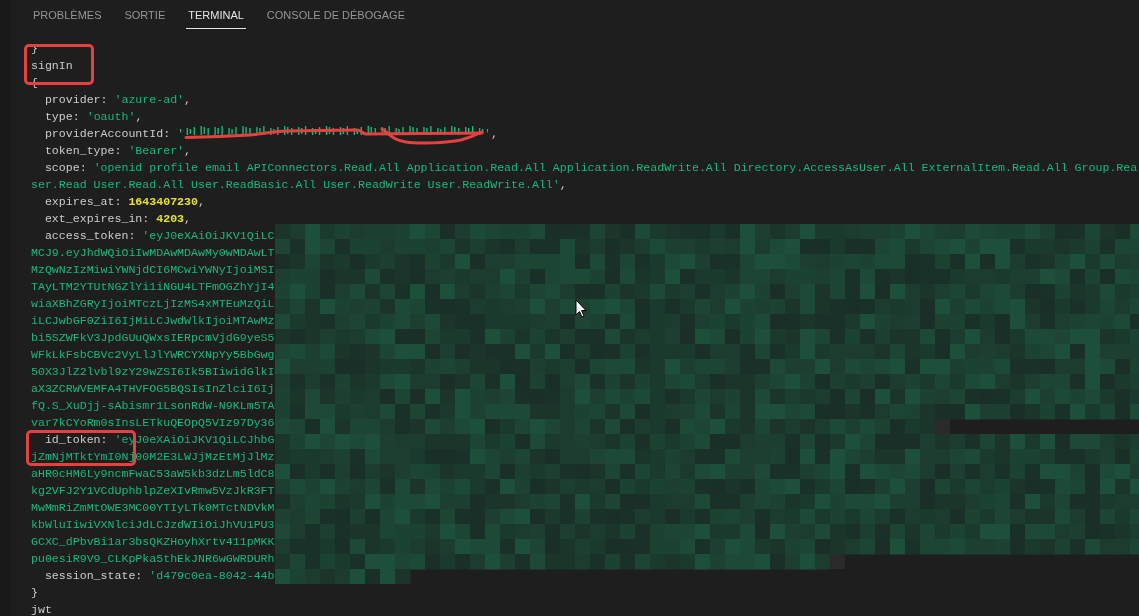  I want to click on panel-tab: TERMINAL, so click(216, 14).